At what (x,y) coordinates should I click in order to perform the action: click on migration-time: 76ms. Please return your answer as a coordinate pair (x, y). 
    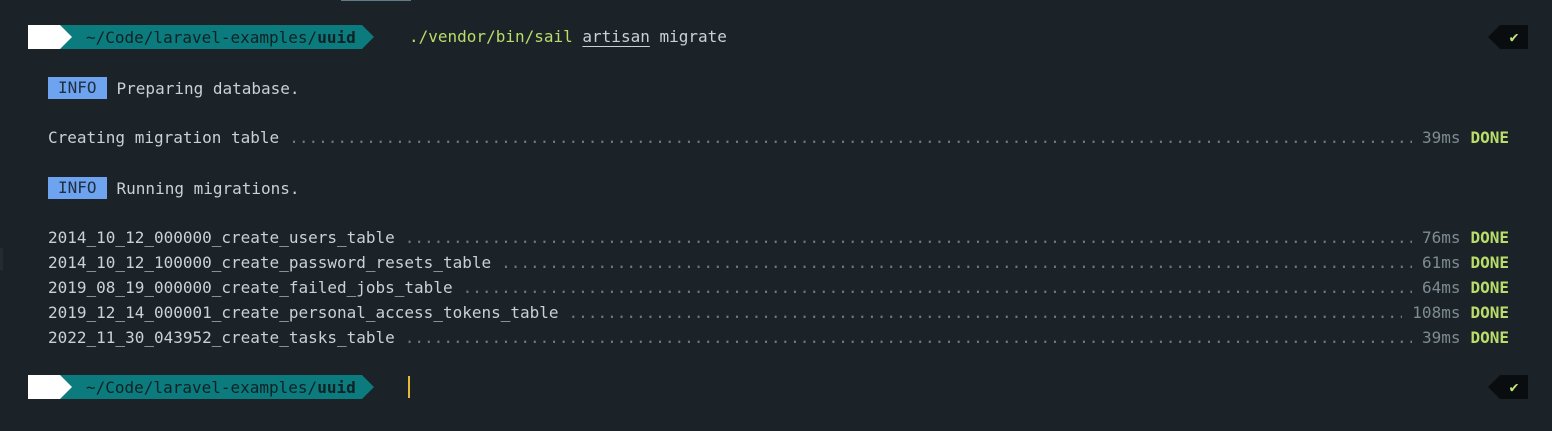
    Looking at the image, I should click on (1441, 237).